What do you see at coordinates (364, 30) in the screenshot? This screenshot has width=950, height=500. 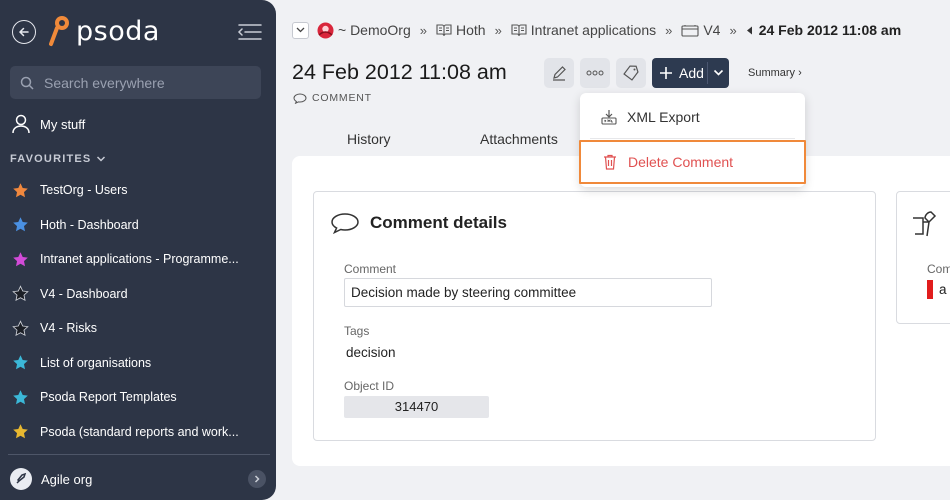 I see `breadcrumb-org: ~ DemoOrg` at bounding box center [364, 30].